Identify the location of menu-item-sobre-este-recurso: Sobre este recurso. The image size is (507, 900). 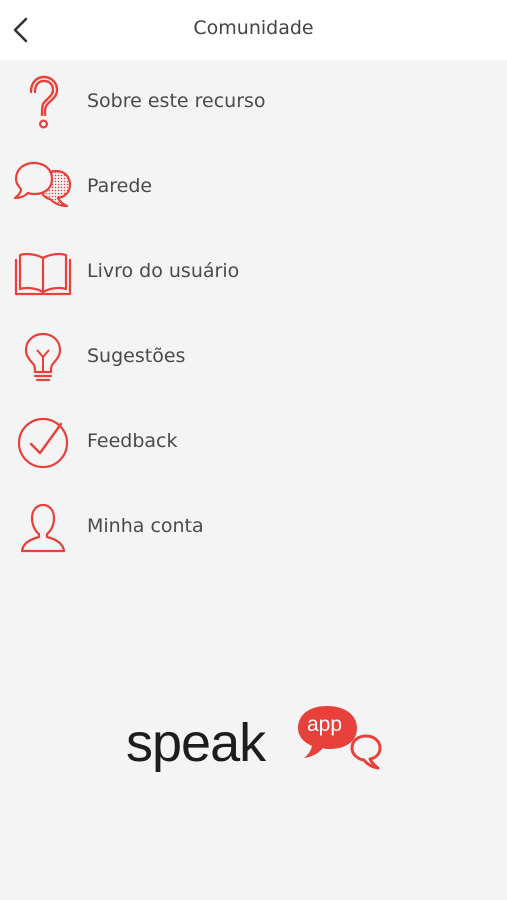
(253, 102).